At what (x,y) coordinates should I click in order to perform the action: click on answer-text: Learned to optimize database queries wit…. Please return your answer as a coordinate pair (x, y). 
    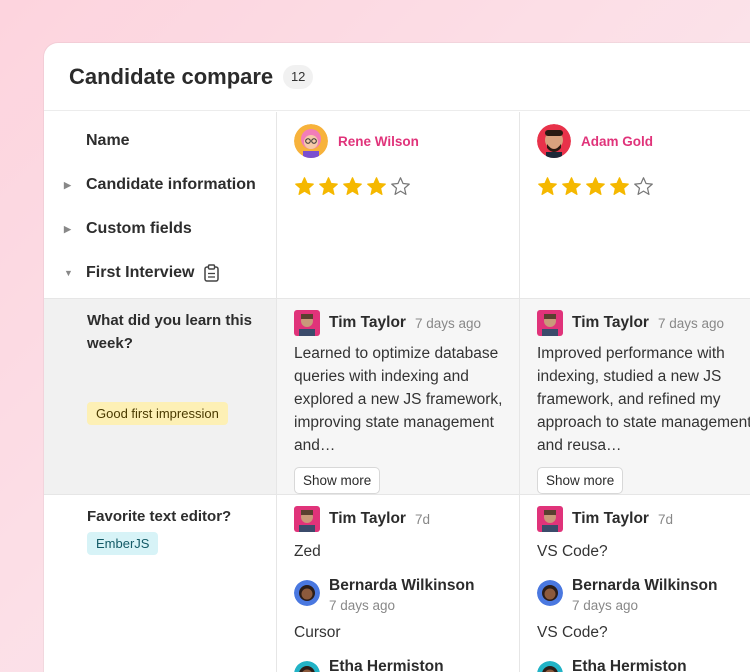
    Looking at the image, I should click on (398, 399).